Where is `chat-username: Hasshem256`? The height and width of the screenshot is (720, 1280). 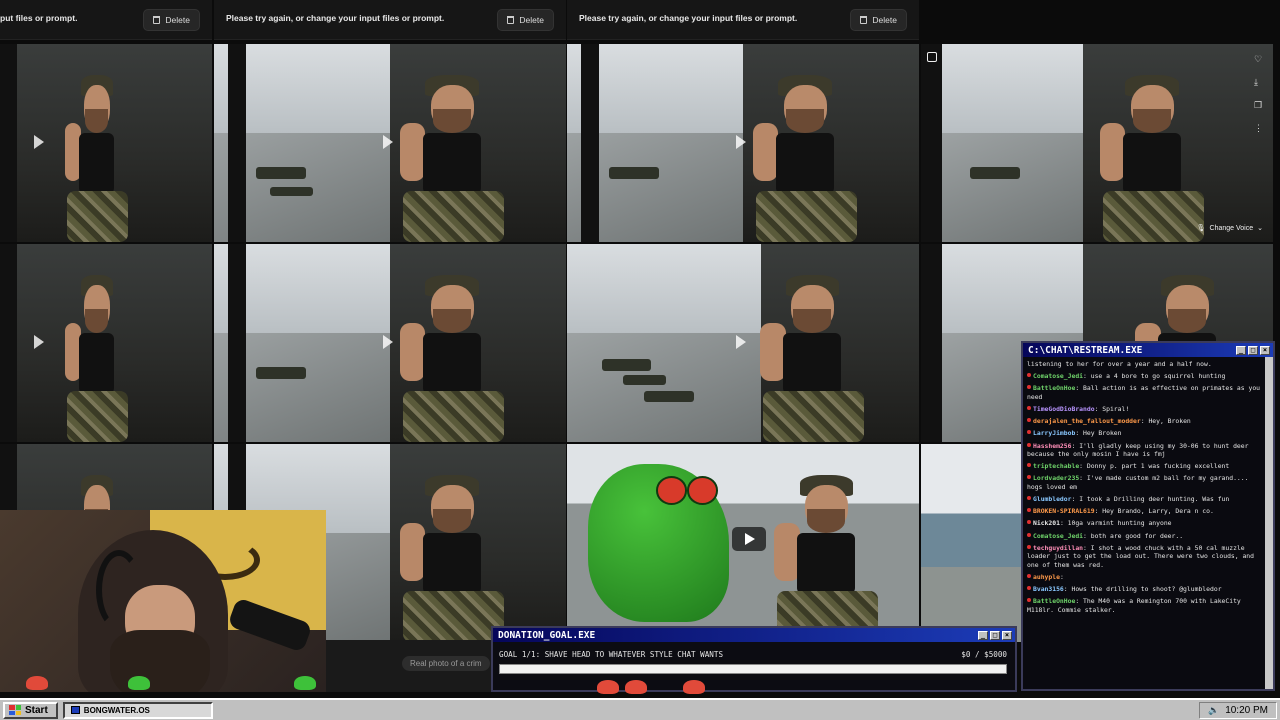
chat-username: Hasshem256 is located at coordinates (1052, 446).